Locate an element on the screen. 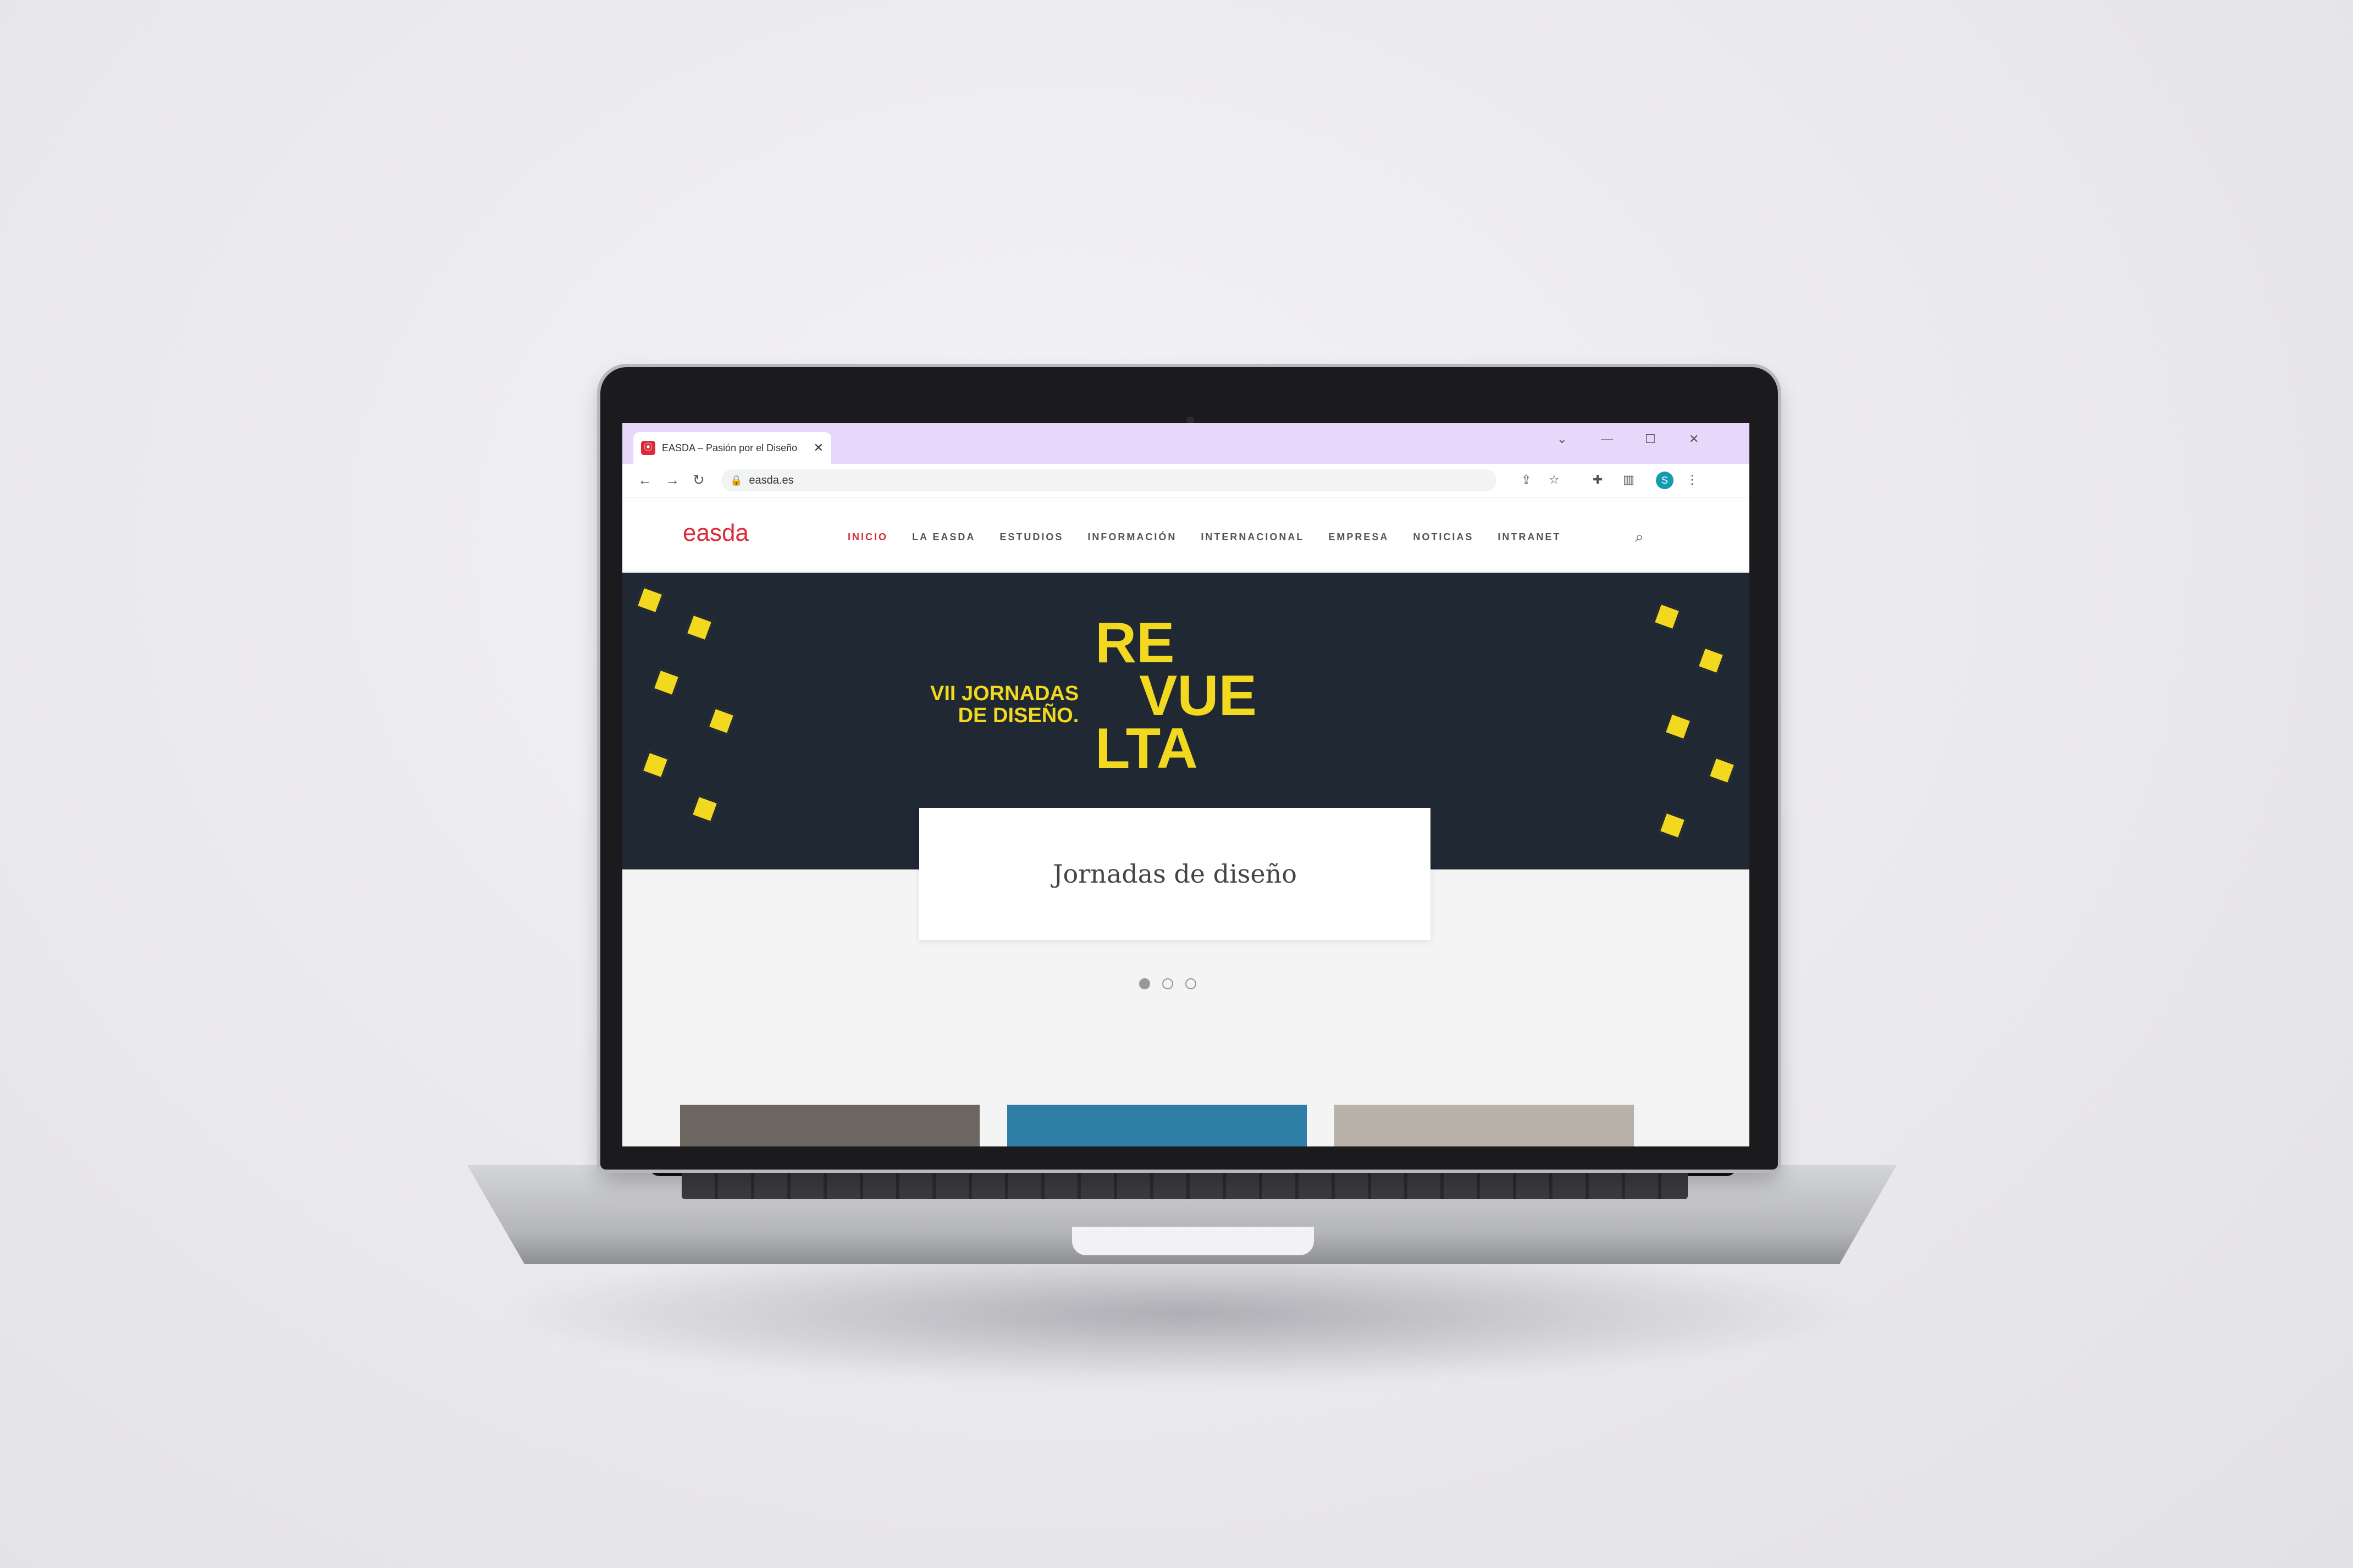 The height and width of the screenshot is (1568, 2353). url-text: easda.es is located at coordinates (771, 480).